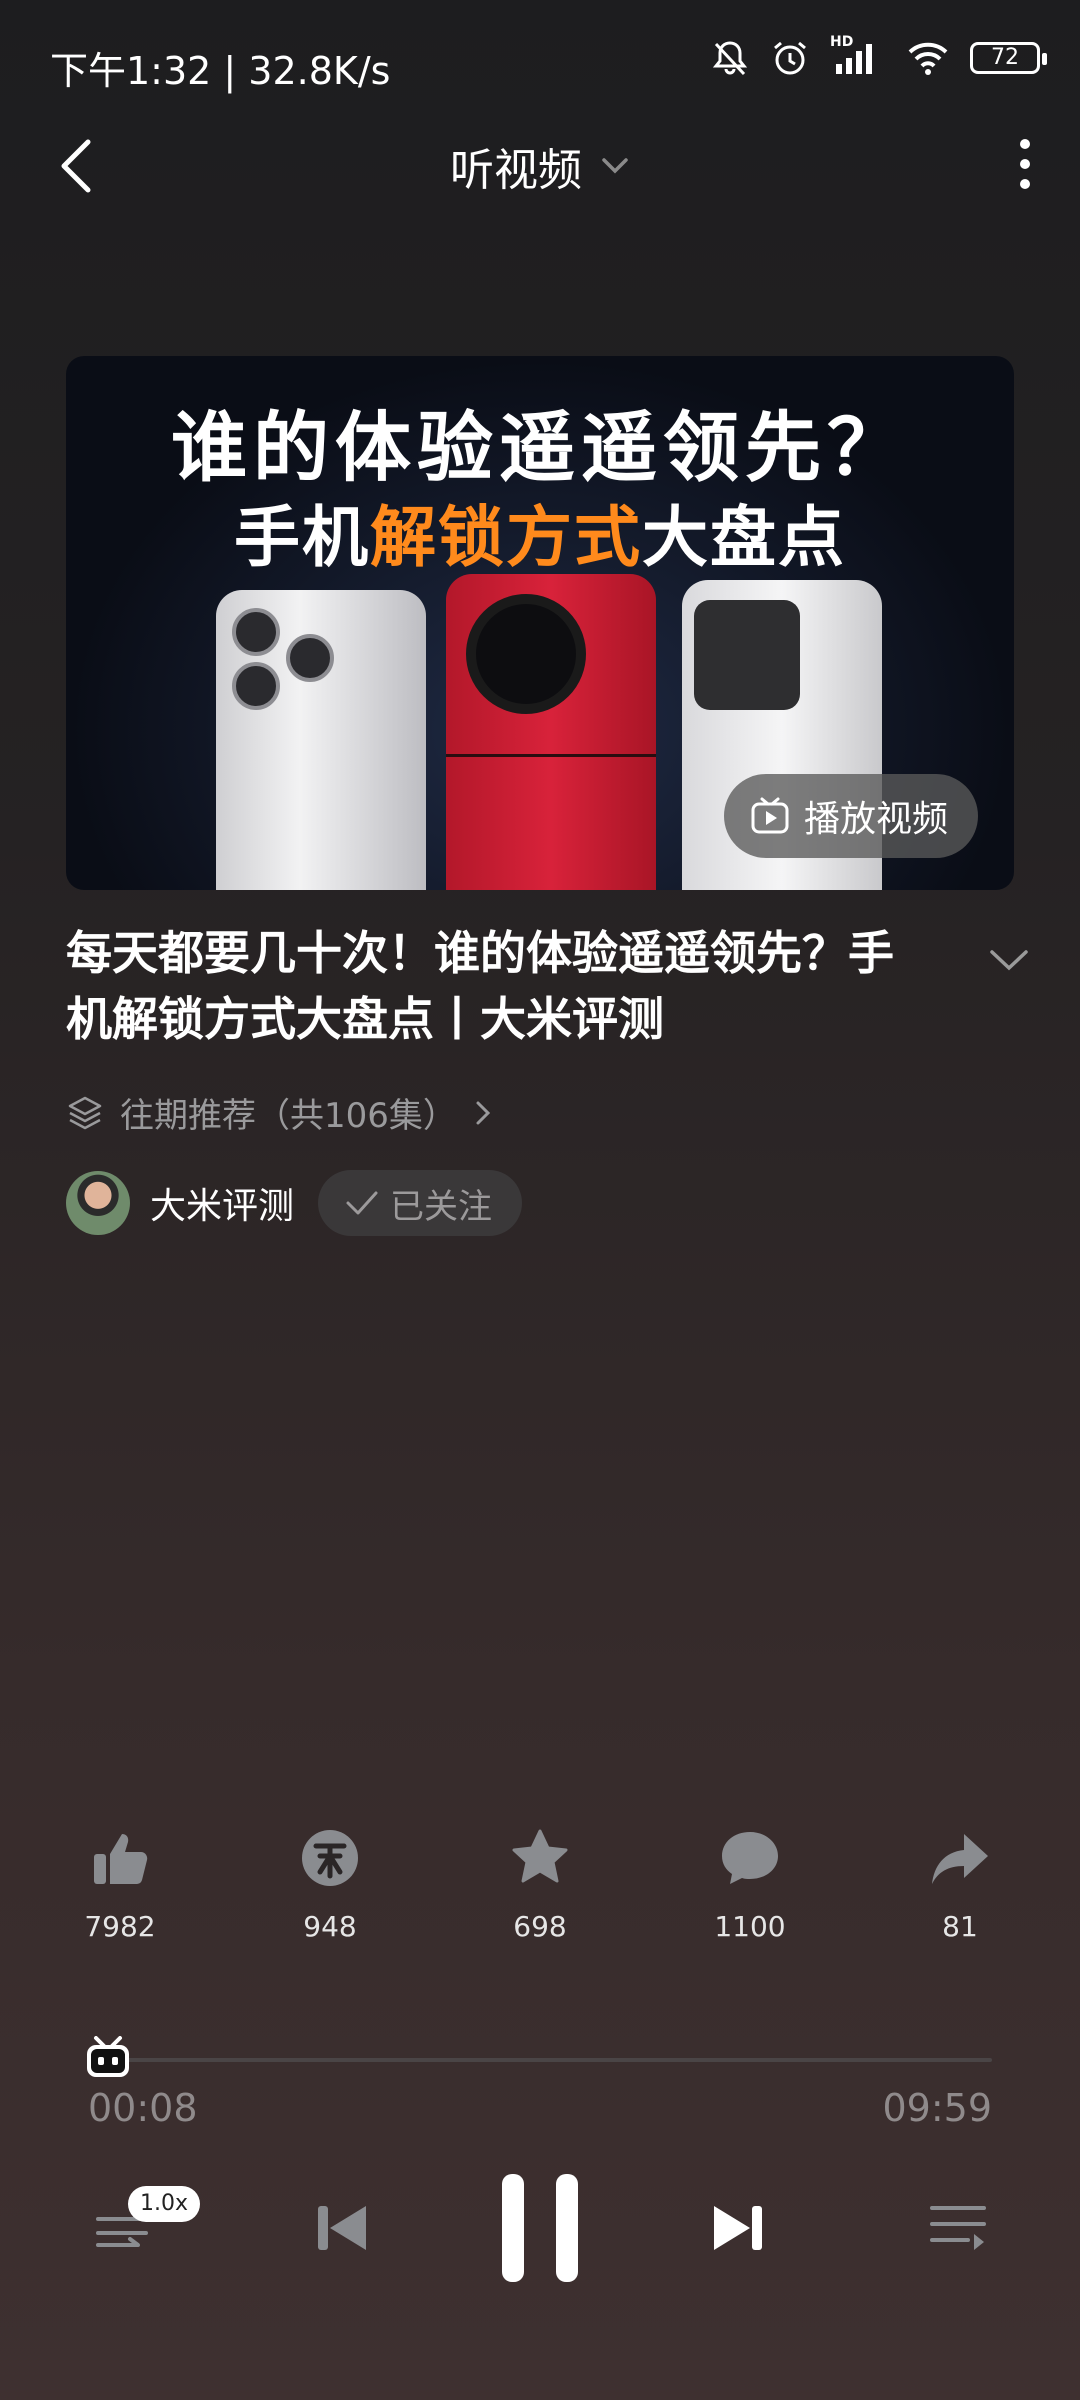  I want to click on progress-bar, so click(544, 2060).